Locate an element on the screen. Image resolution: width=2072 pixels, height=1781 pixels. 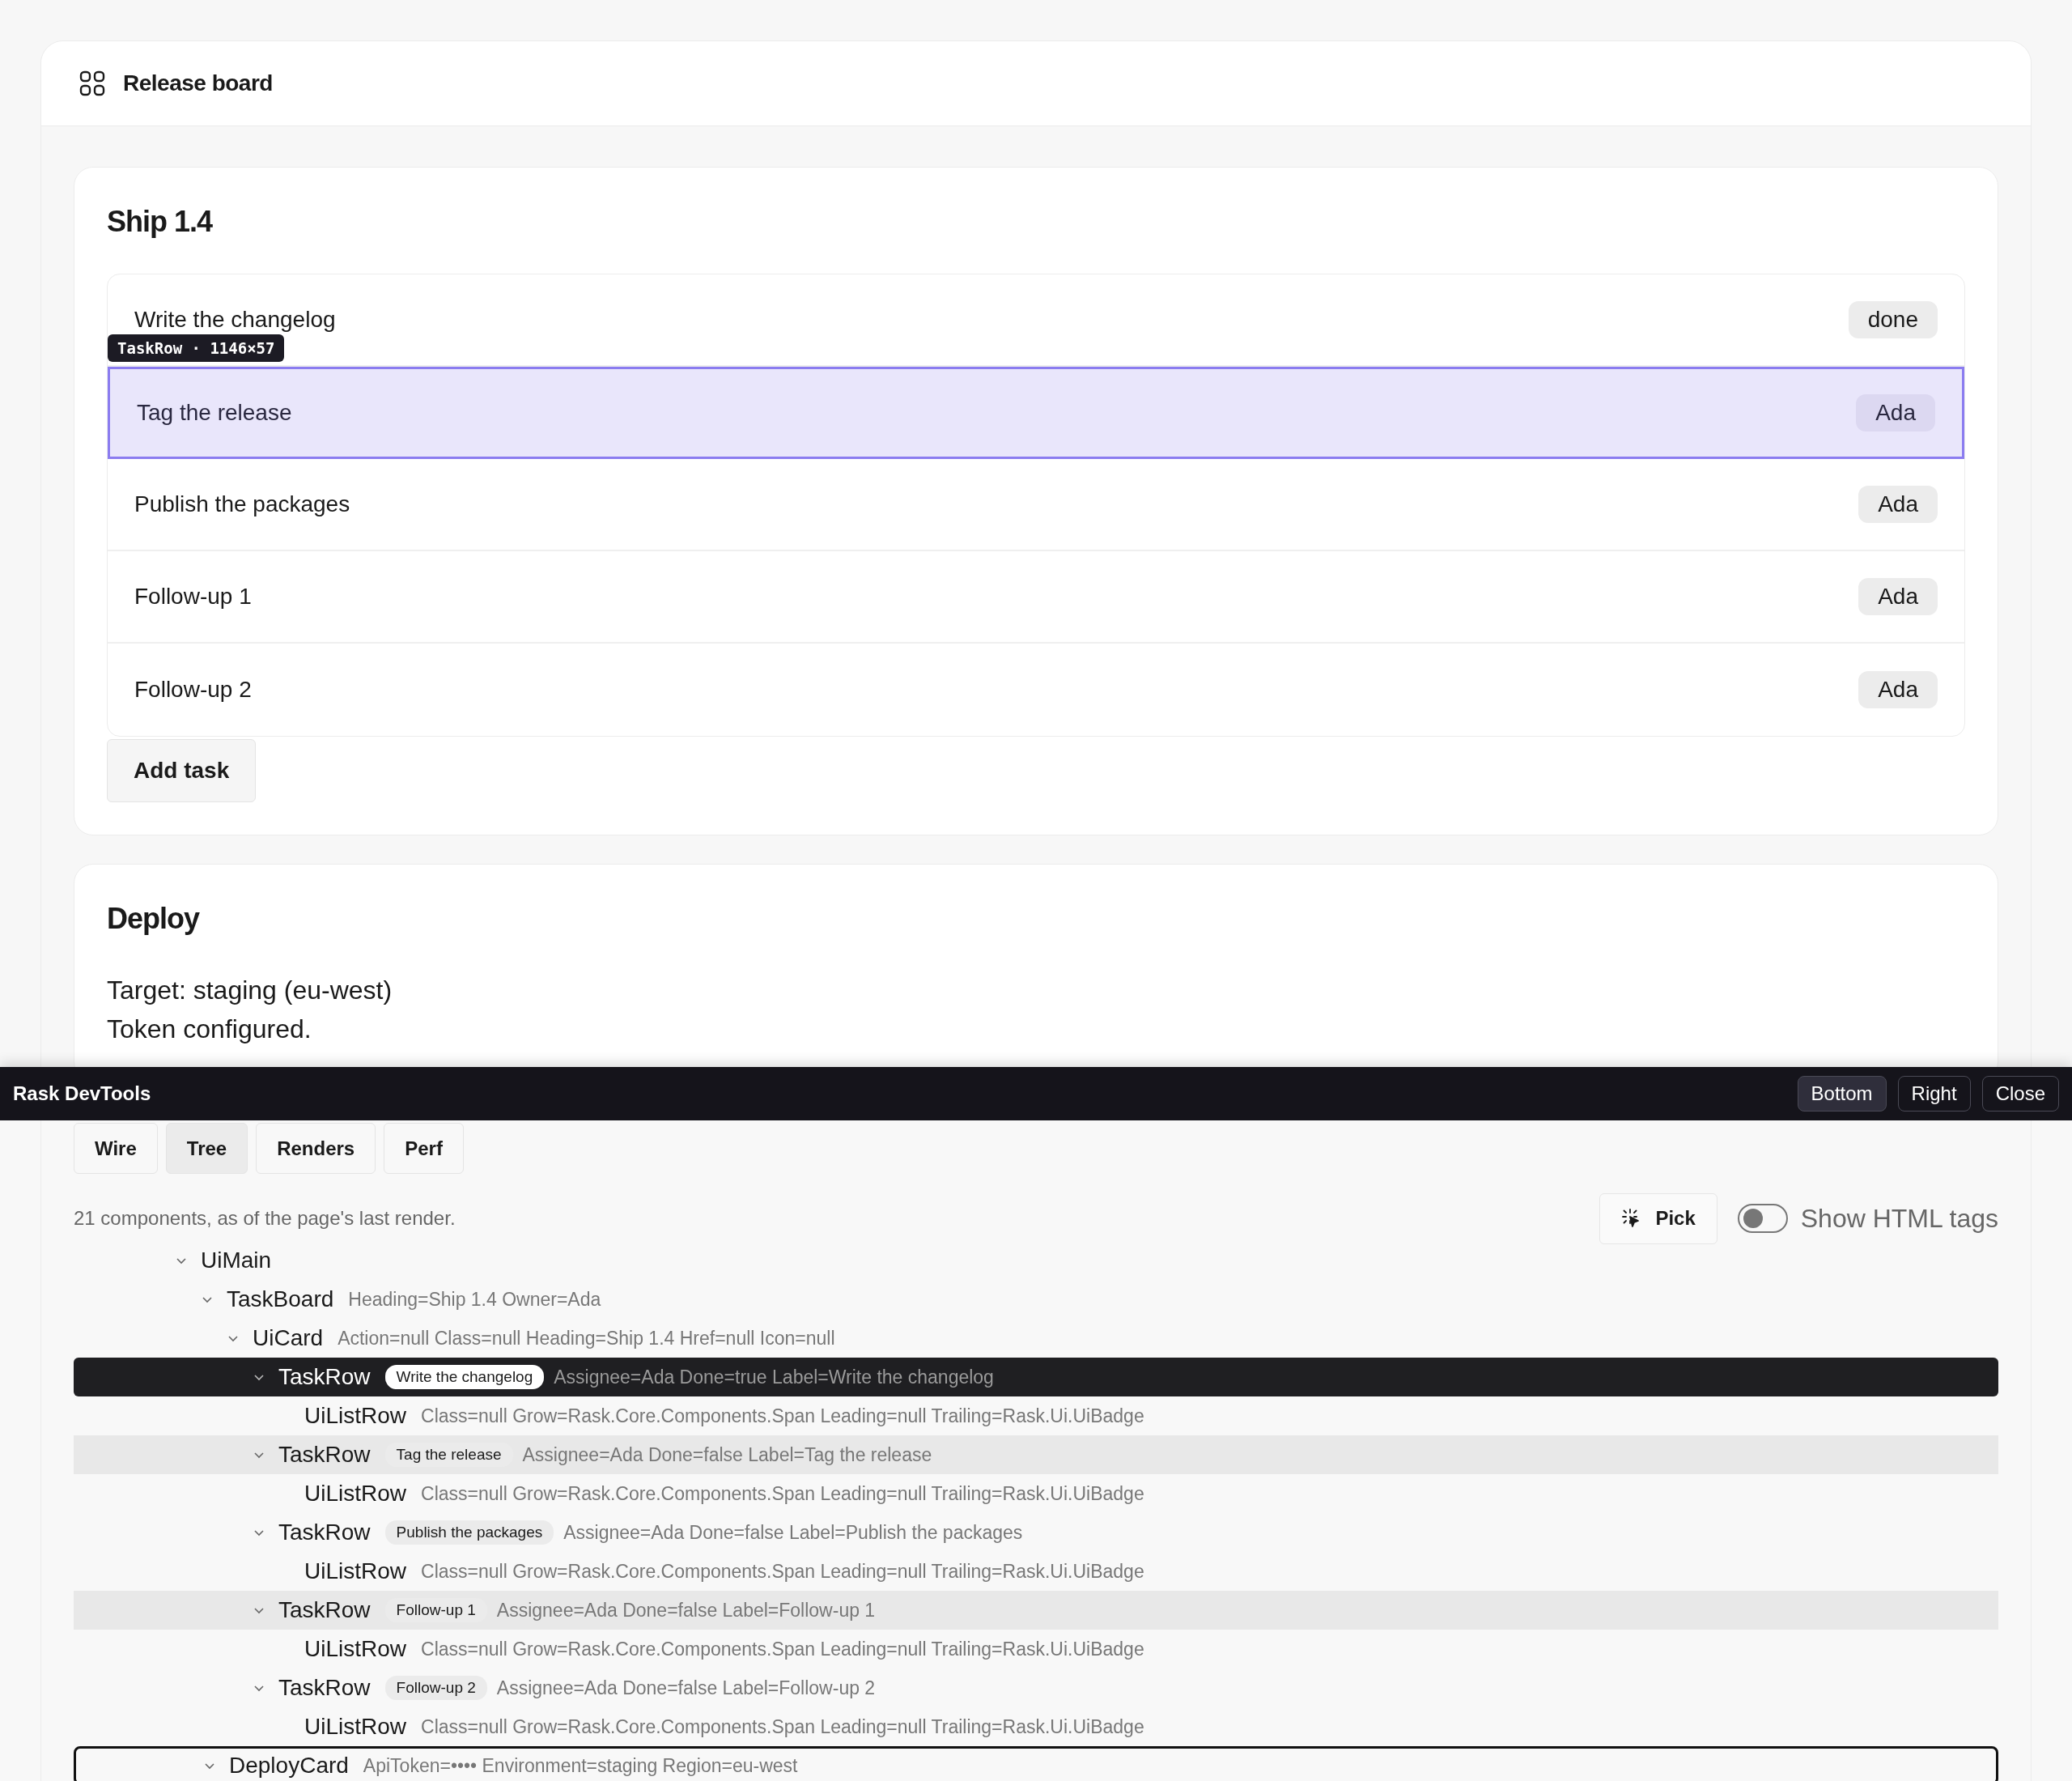
component-props: Assignee=Ada Done=false Label=Follow-up 1 is located at coordinates (686, 1611).